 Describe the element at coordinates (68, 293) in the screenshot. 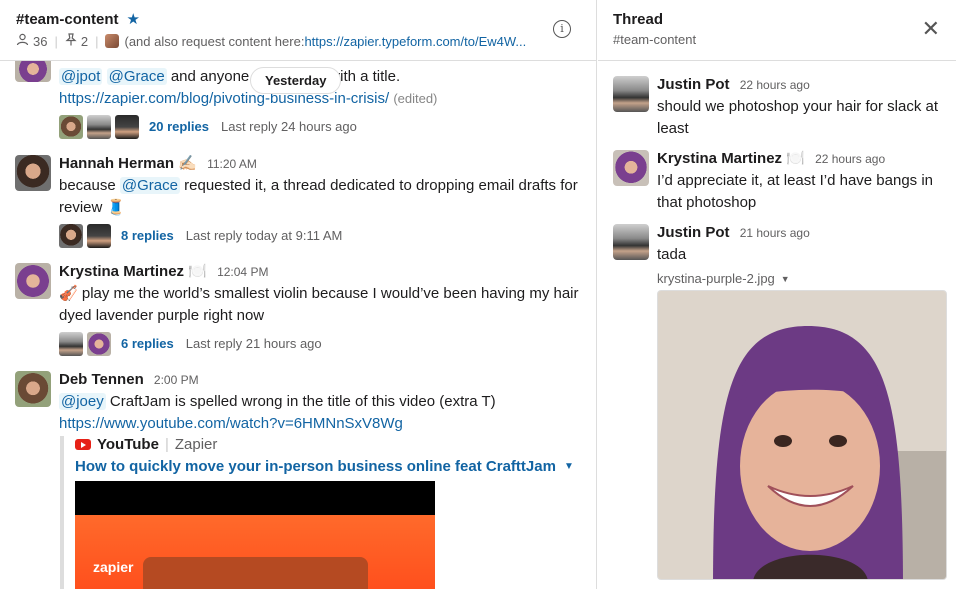

I see `violin-emoji: 🎻` at that location.